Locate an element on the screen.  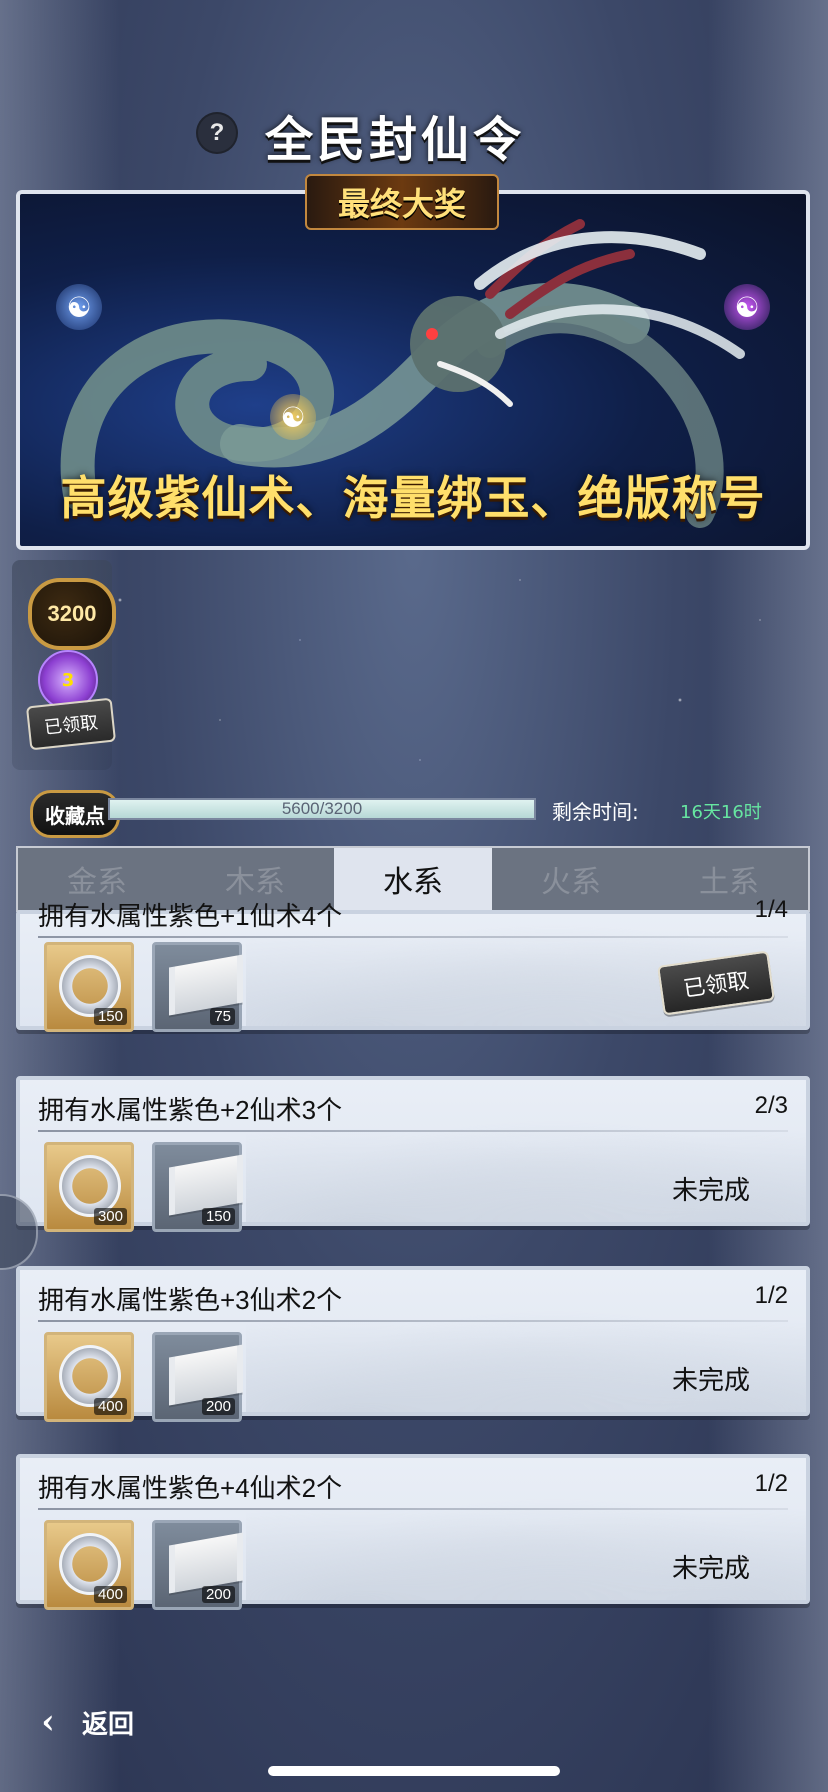
tab-fire: 火系 is located at coordinates (571, 879).